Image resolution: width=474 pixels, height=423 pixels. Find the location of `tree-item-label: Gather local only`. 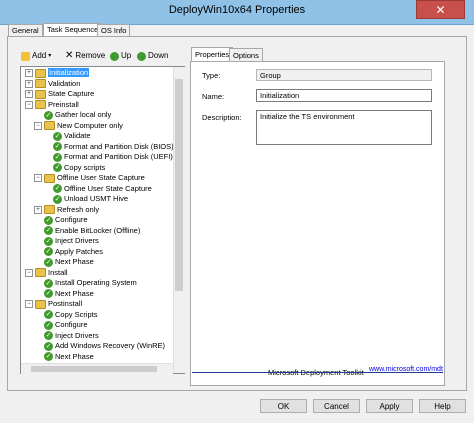

tree-item-label: Gather local only is located at coordinates (83, 114).